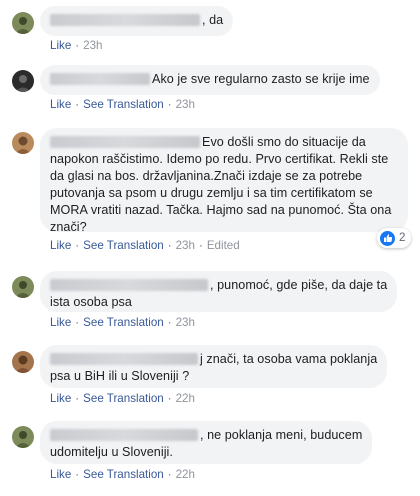 This screenshot has height=496, width=420. I want to click on comment-actions: Like · See Translation · 23h · Edited, so click(145, 245).